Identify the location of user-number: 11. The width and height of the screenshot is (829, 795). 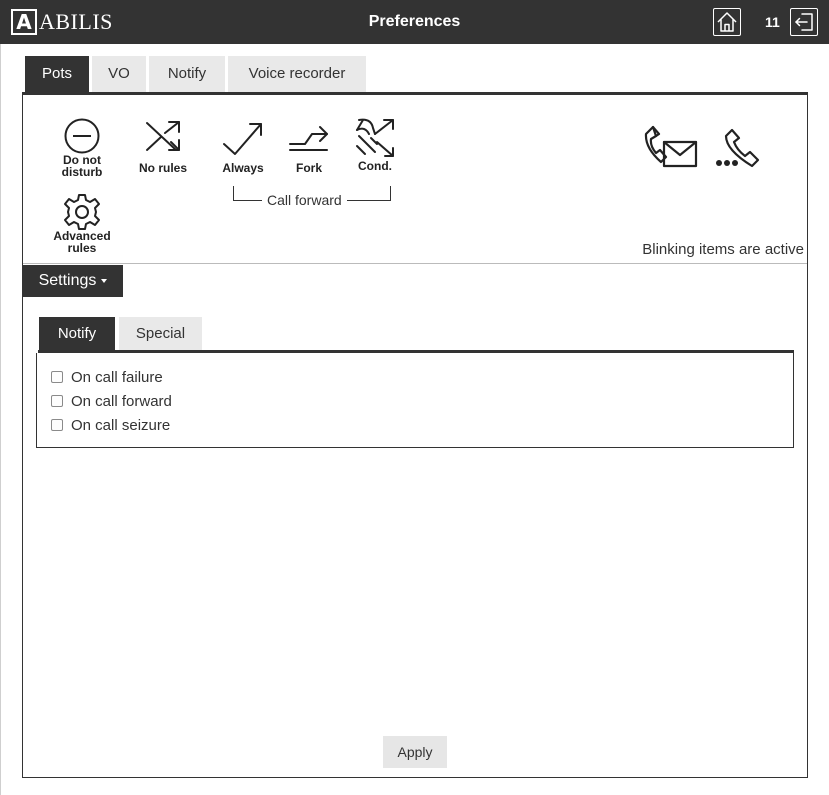
(772, 22).